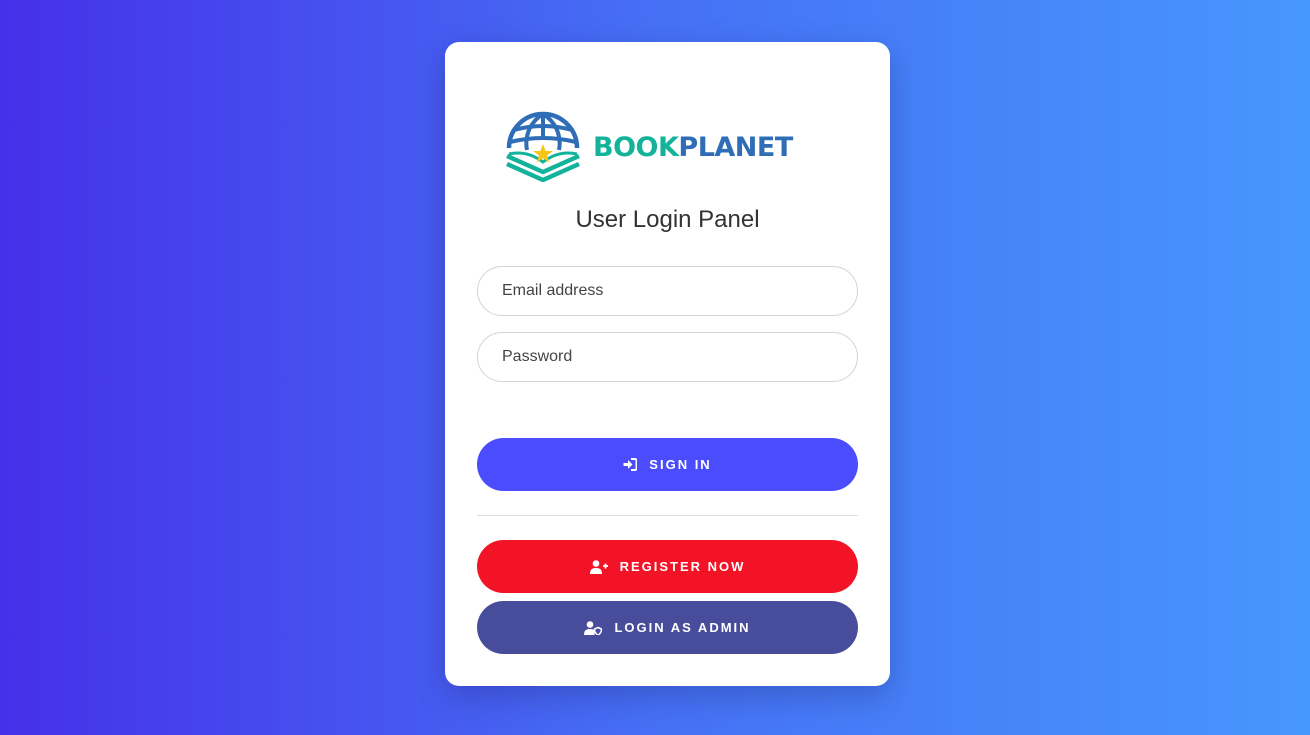  I want to click on globe-book-star-icon, so click(543, 146).